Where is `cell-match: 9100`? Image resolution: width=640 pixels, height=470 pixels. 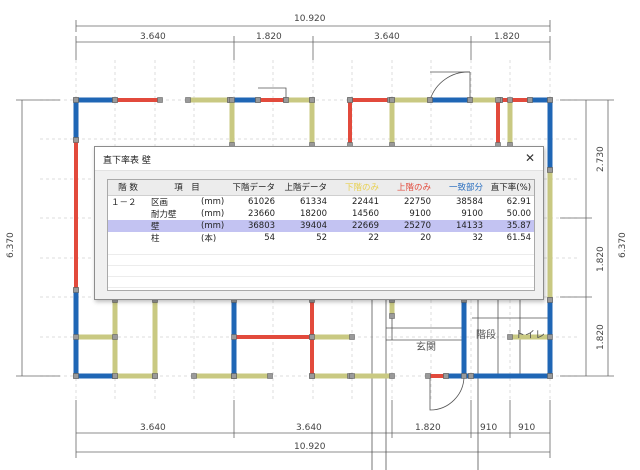 cell-match: 9100 is located at coordinates (472, 213).